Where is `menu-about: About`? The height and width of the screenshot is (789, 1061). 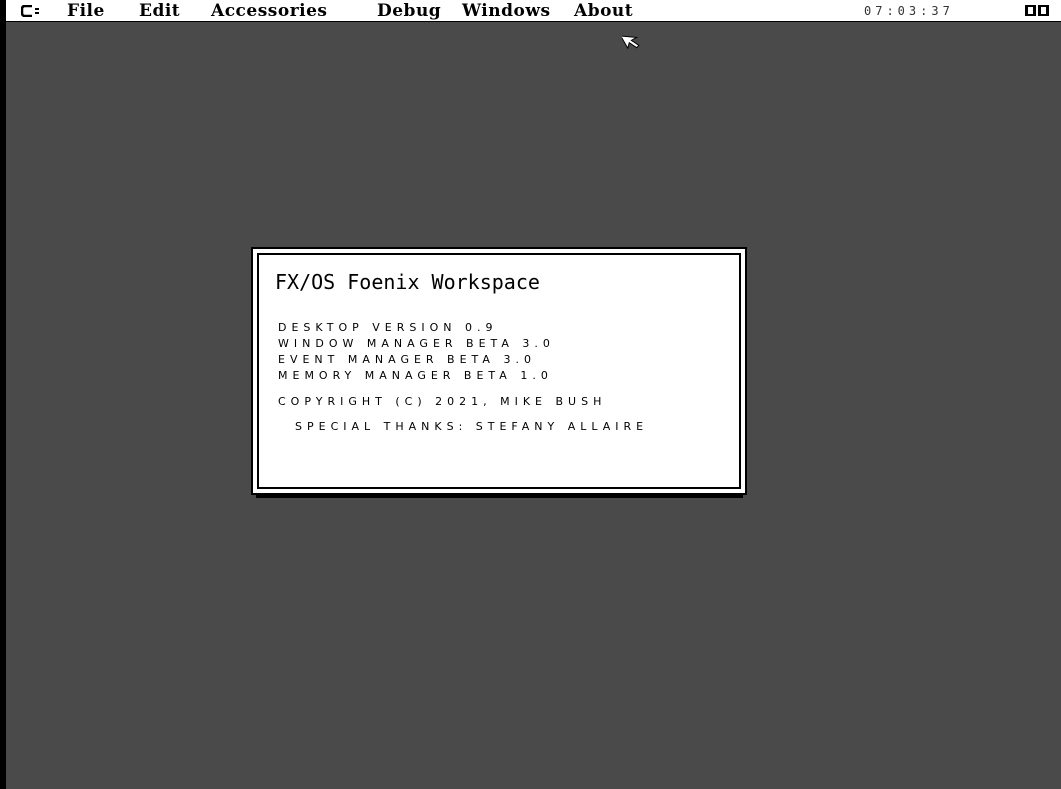 menu-about: About is located at coordinates (603, 11).